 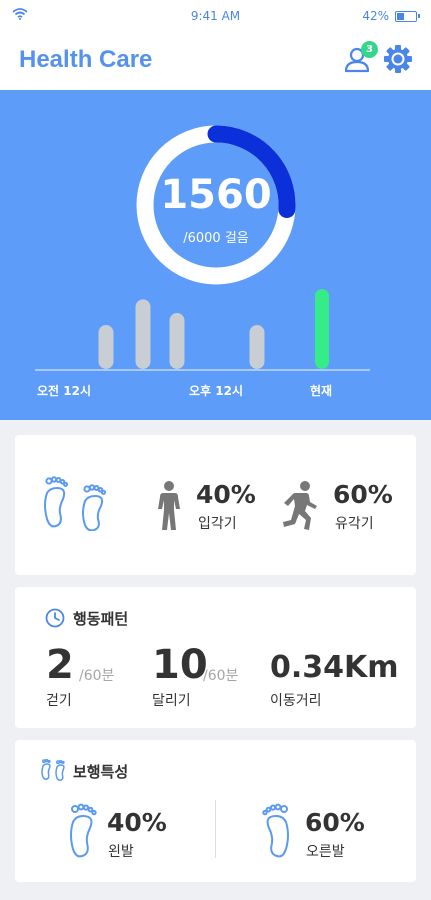 What do you see at coordinates (398, 59) in the screenshot?
I see `gear-icon` at bounding box center [398, 59].